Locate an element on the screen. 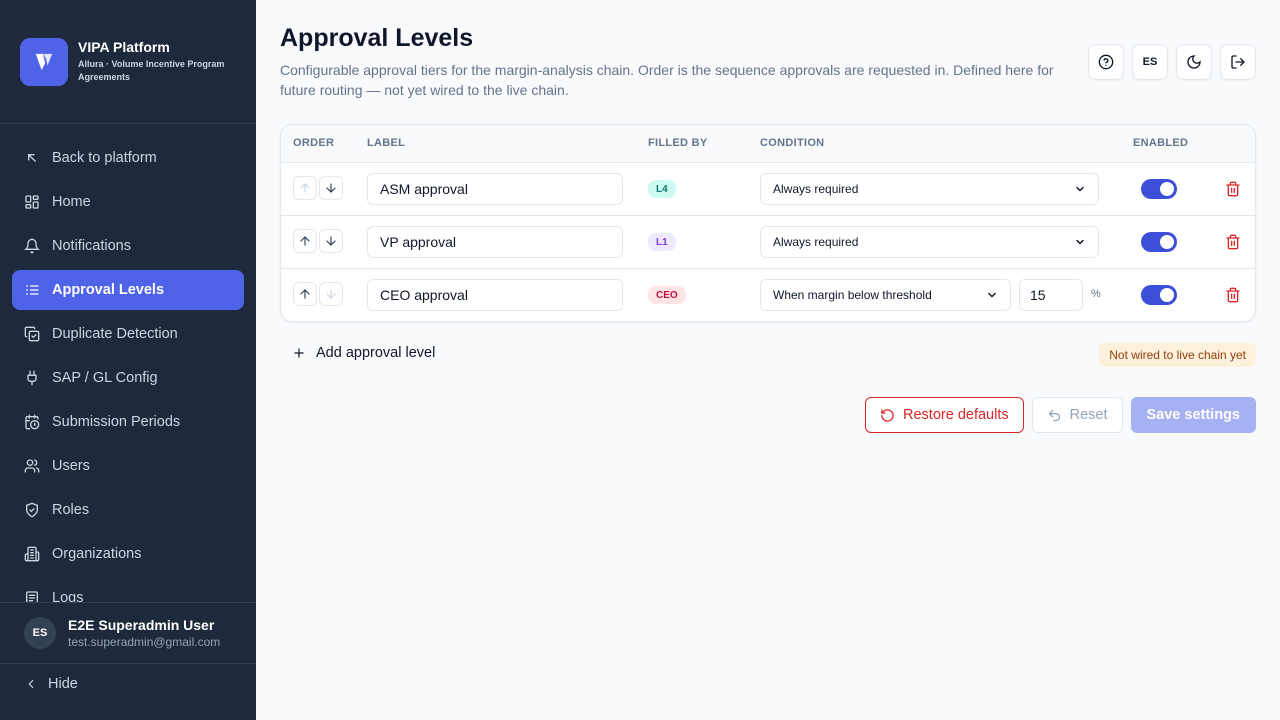 The image size is (1280, 720). language-button: ES is located at coordinates (1150, 62).